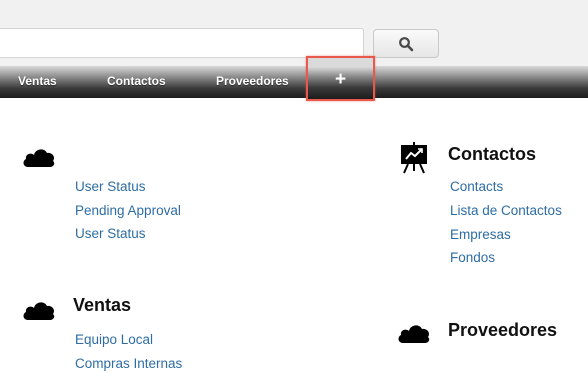  What do you see at coordinates (128, 210) in the screenshot?
I see `link-pending-approval: Pending Approval` at bounding box center [128, 210].